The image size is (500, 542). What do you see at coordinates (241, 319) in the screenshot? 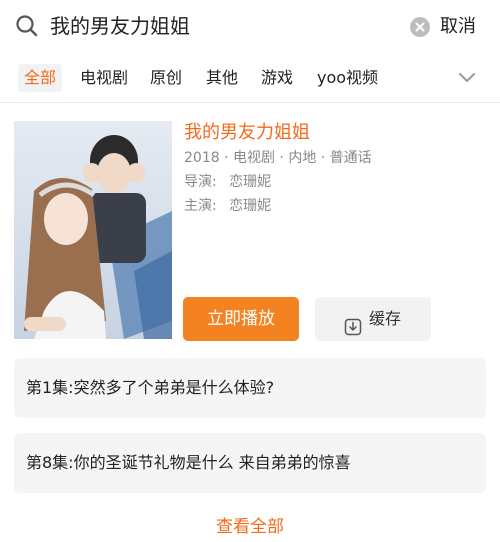
I see `play-now-button: 立即播放` at bounding box center [241, 319].